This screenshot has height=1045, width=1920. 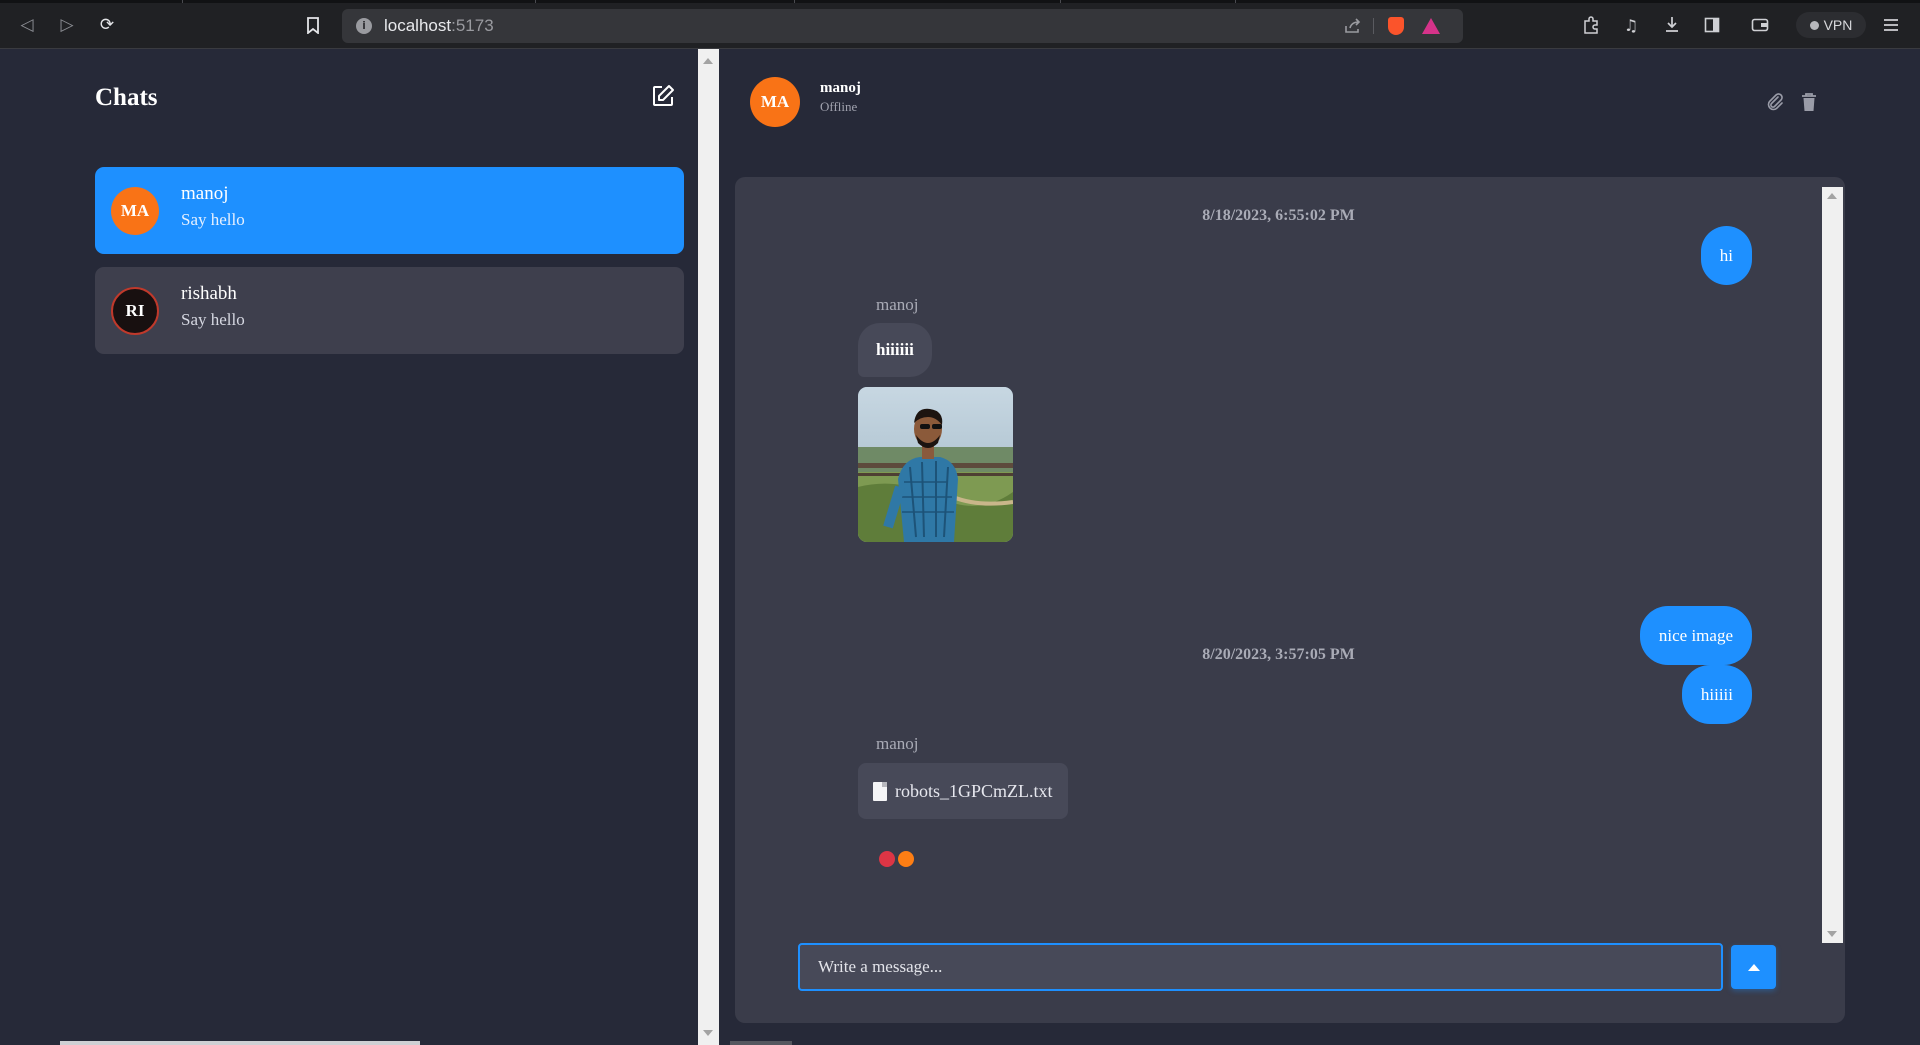 I want to click on message-scrollbar, so click(x=1832, y=565).